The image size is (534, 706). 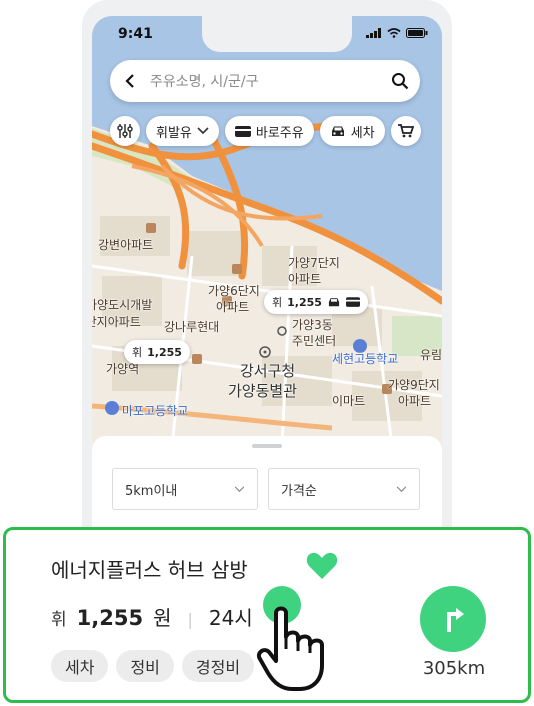 I want to click on price-unit: 원, so click(x=162, y=618).